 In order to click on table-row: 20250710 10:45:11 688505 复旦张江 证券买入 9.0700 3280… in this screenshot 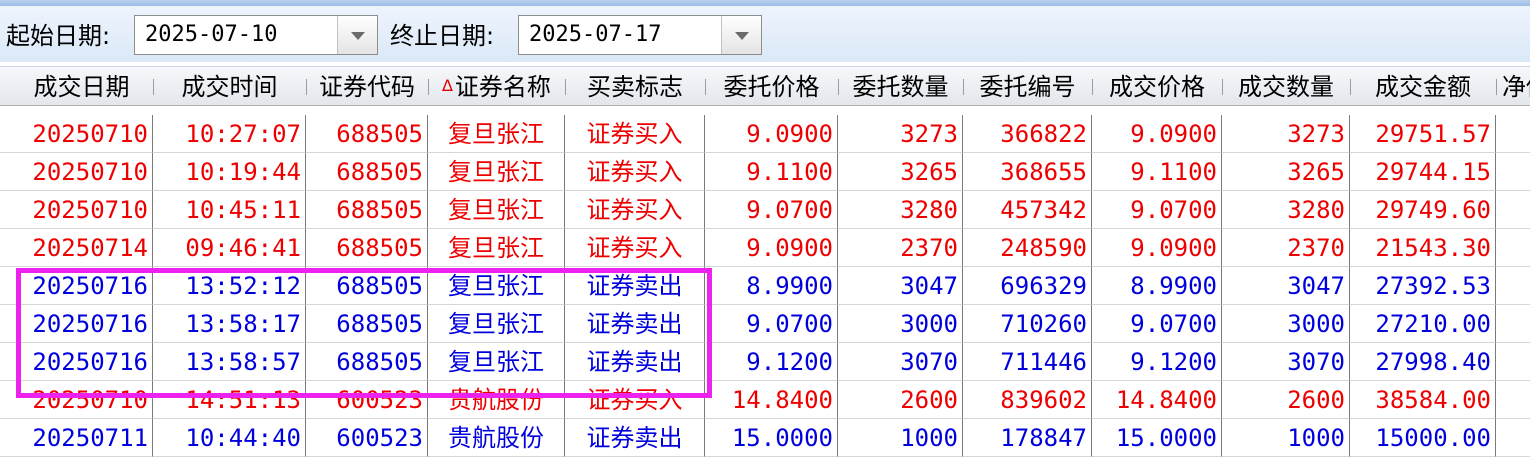, I will do `click(765, 210)`.